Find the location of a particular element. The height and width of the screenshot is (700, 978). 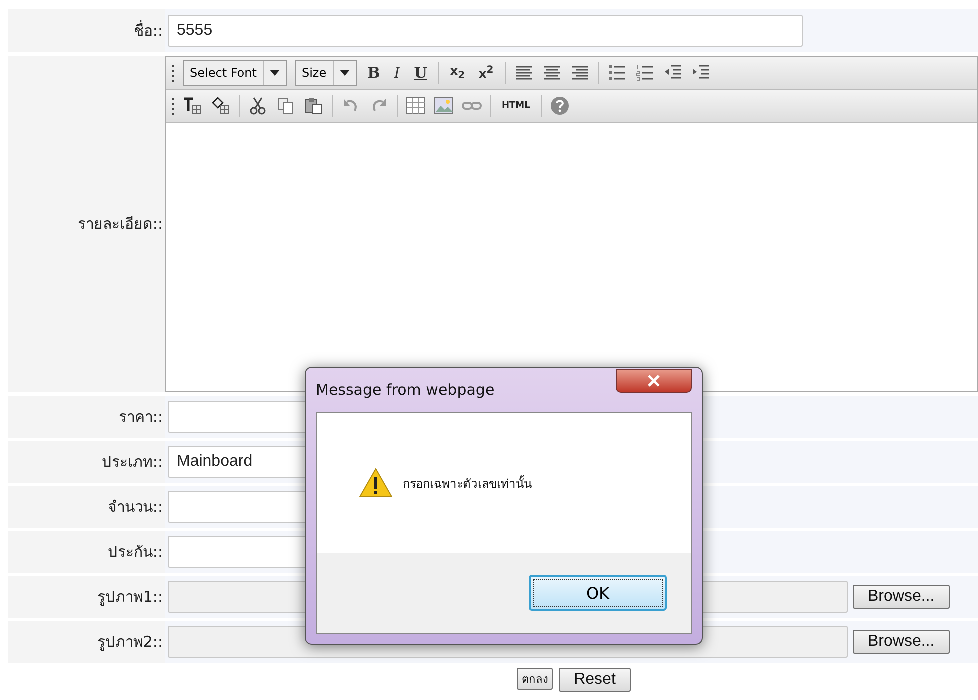

field-label: ราคา:: is located at coordinates (140, 417).